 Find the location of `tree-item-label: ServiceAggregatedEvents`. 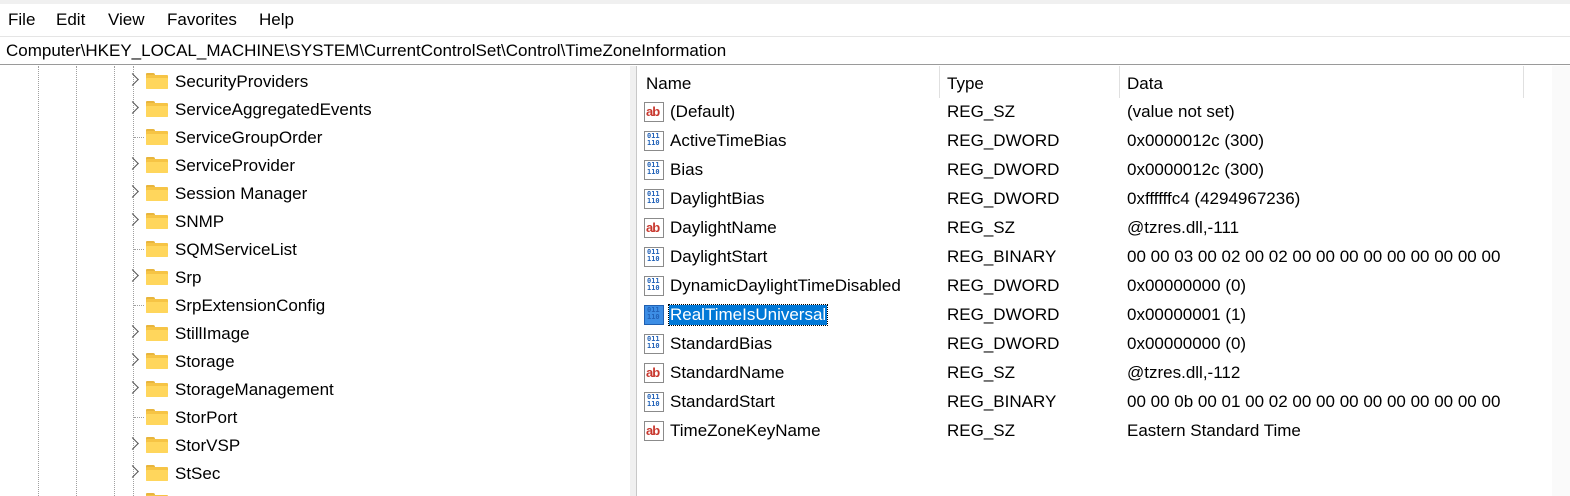

tree-item-label: ServiceAggregatedEvents is located at coordinates (273, 109).